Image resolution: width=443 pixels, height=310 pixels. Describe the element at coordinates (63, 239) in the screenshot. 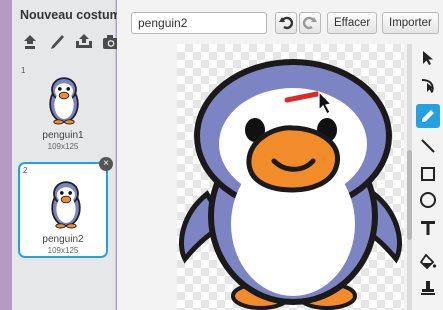

I see `costume-name: penguin2` at that location.